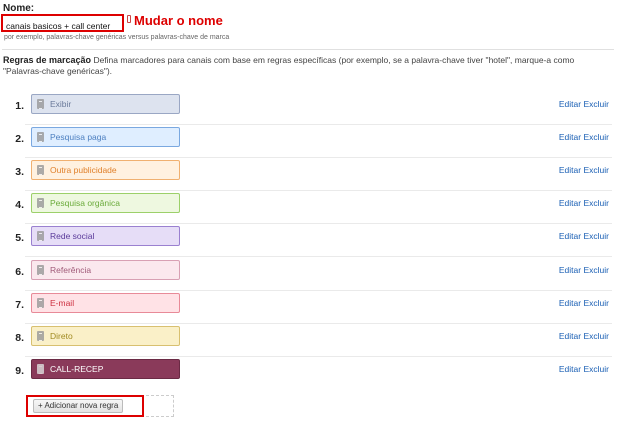 Image resolution: width=620 pixels, height=423 pixels. What do you see at coordinates (105, 270) in the screenshot?
I see `rule-channel-label: Referência` at bounding box center [105, 270].